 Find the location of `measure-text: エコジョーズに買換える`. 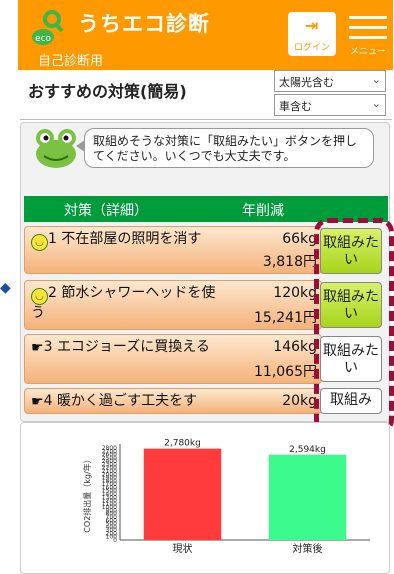

measure-text: エコジョーズに買換える is located at coordinates (133, 347).